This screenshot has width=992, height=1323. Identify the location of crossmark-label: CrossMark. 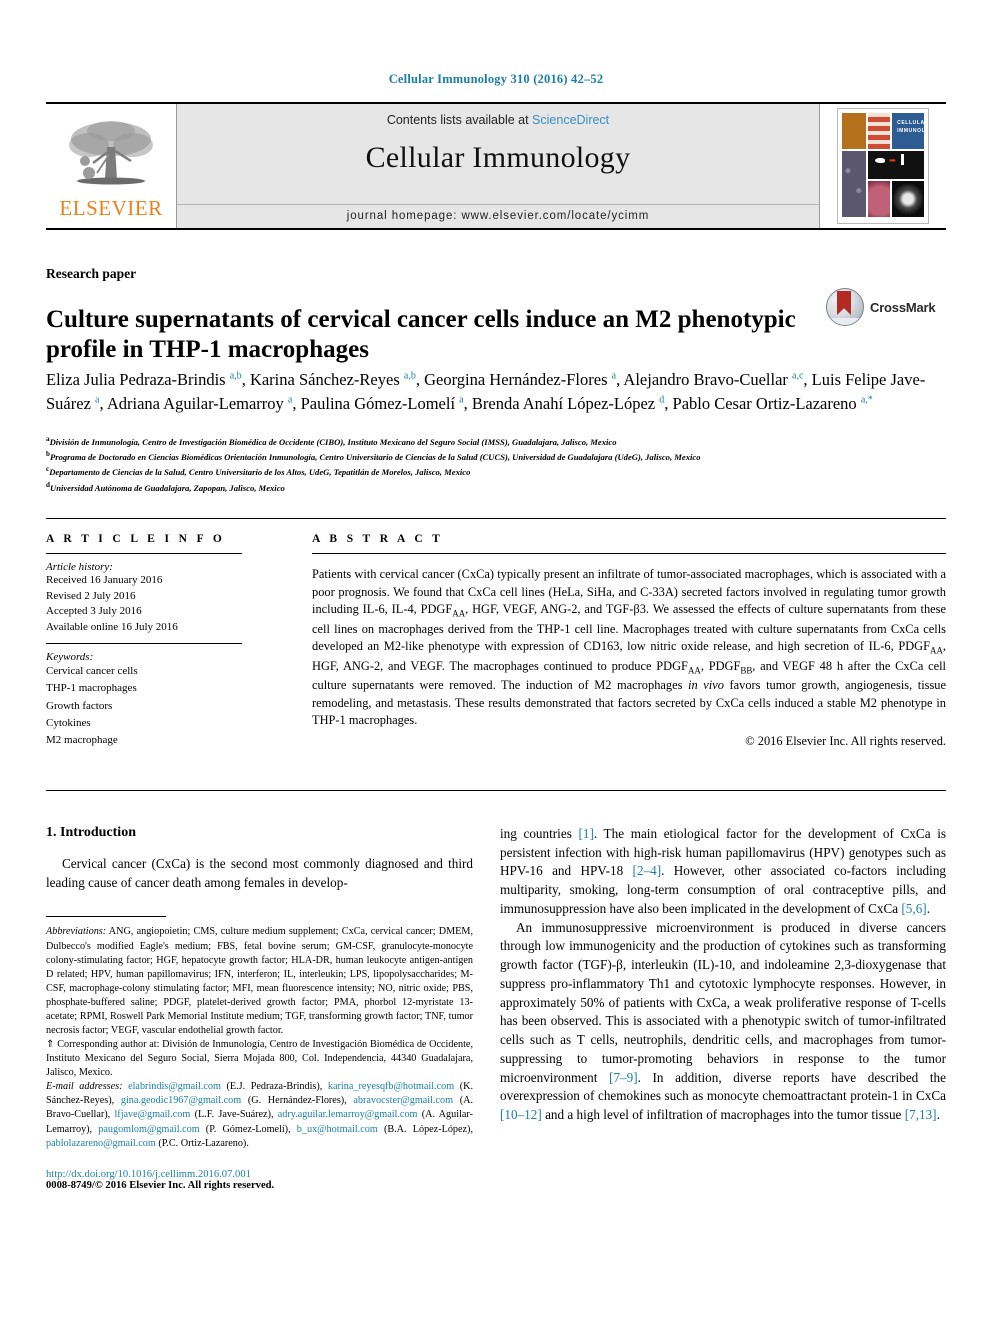
(903, 307).